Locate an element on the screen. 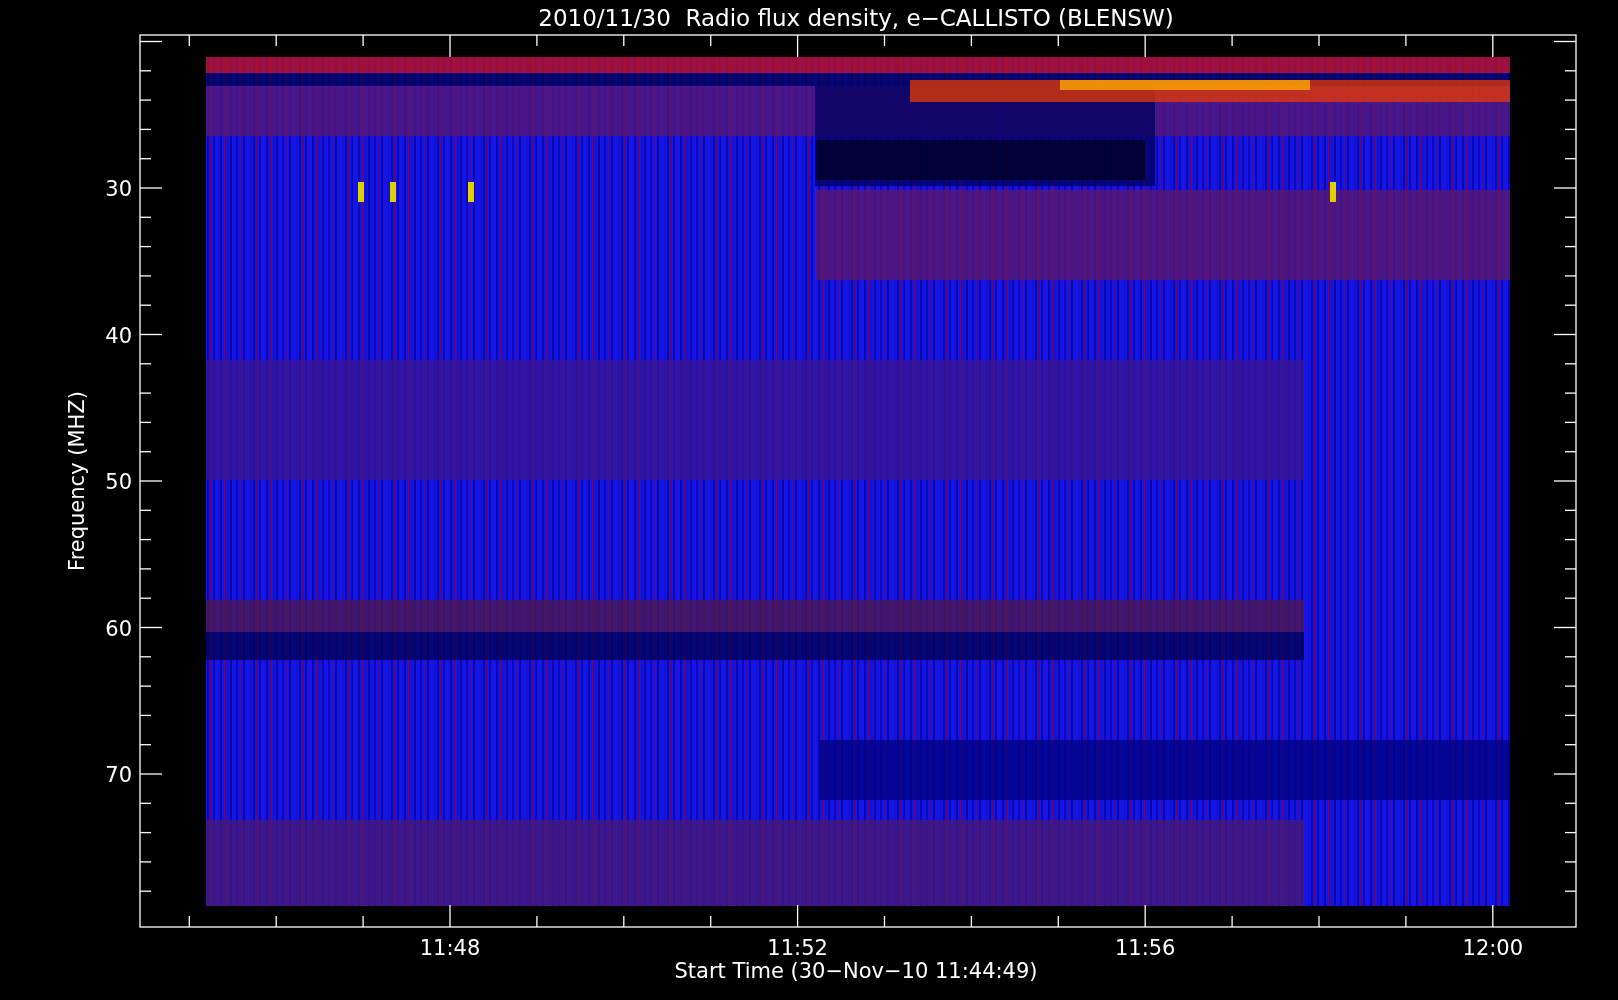  tick-label: 70 is located at coordinates (118, 775).